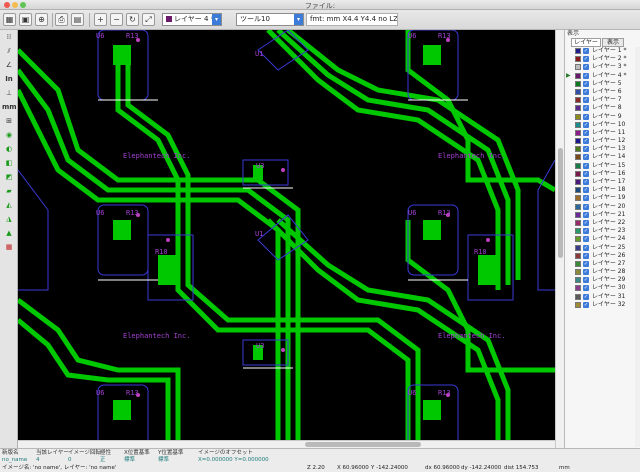 This screenshot has height=472, width=640. Describe the element at coordinates (600, 215) in the screenshot. I see `layer-row: ✓ レイヤー 21` at that location.